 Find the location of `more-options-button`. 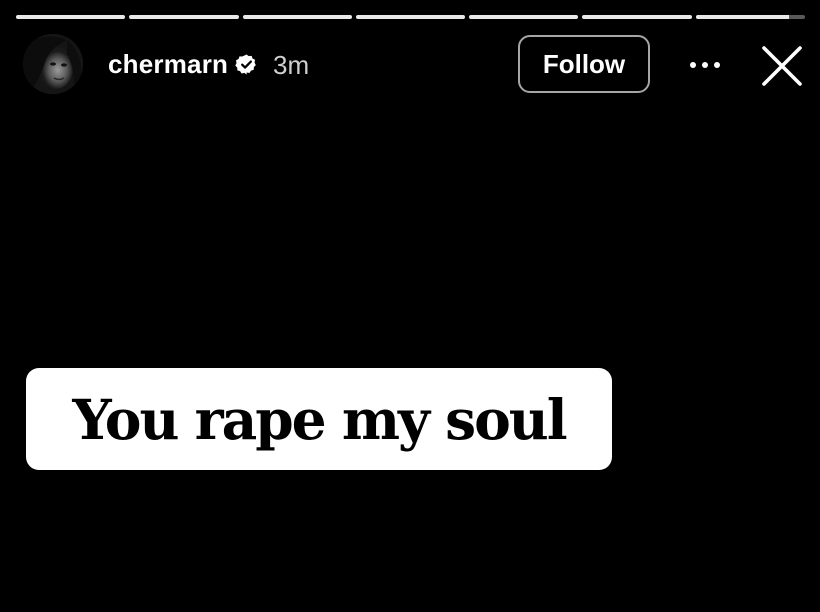

more-options-button is located at coordinates (705, 65).